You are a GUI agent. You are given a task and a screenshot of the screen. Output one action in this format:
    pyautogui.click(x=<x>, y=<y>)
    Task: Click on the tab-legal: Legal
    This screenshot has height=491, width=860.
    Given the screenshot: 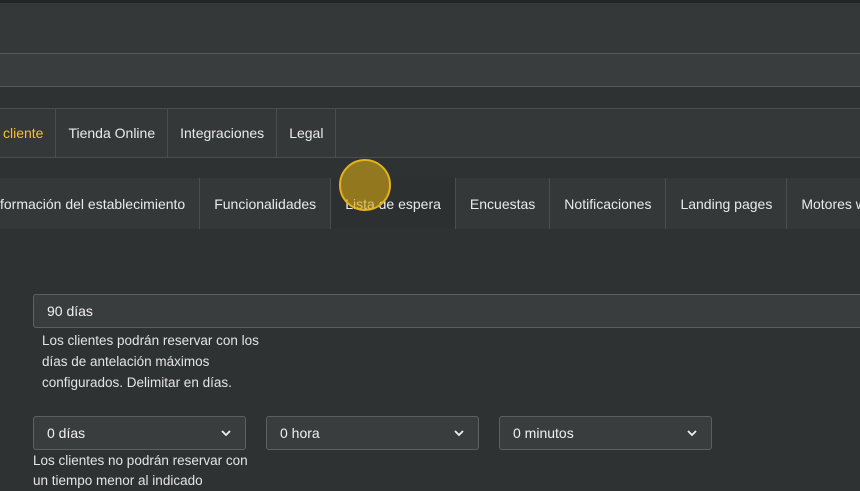 What is the action you would take?
    pyautogui.click(x=307, y=133)
    